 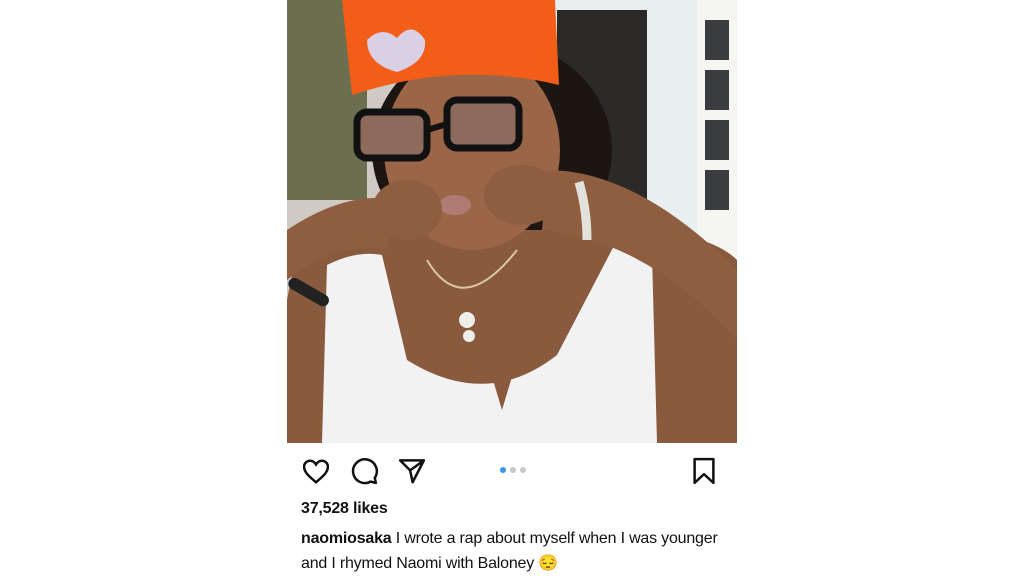 What do you see at coordinates (344, 509) in the screenshot?
I see `likes-count: 37,528 likes` at bounding box center [344, 509].